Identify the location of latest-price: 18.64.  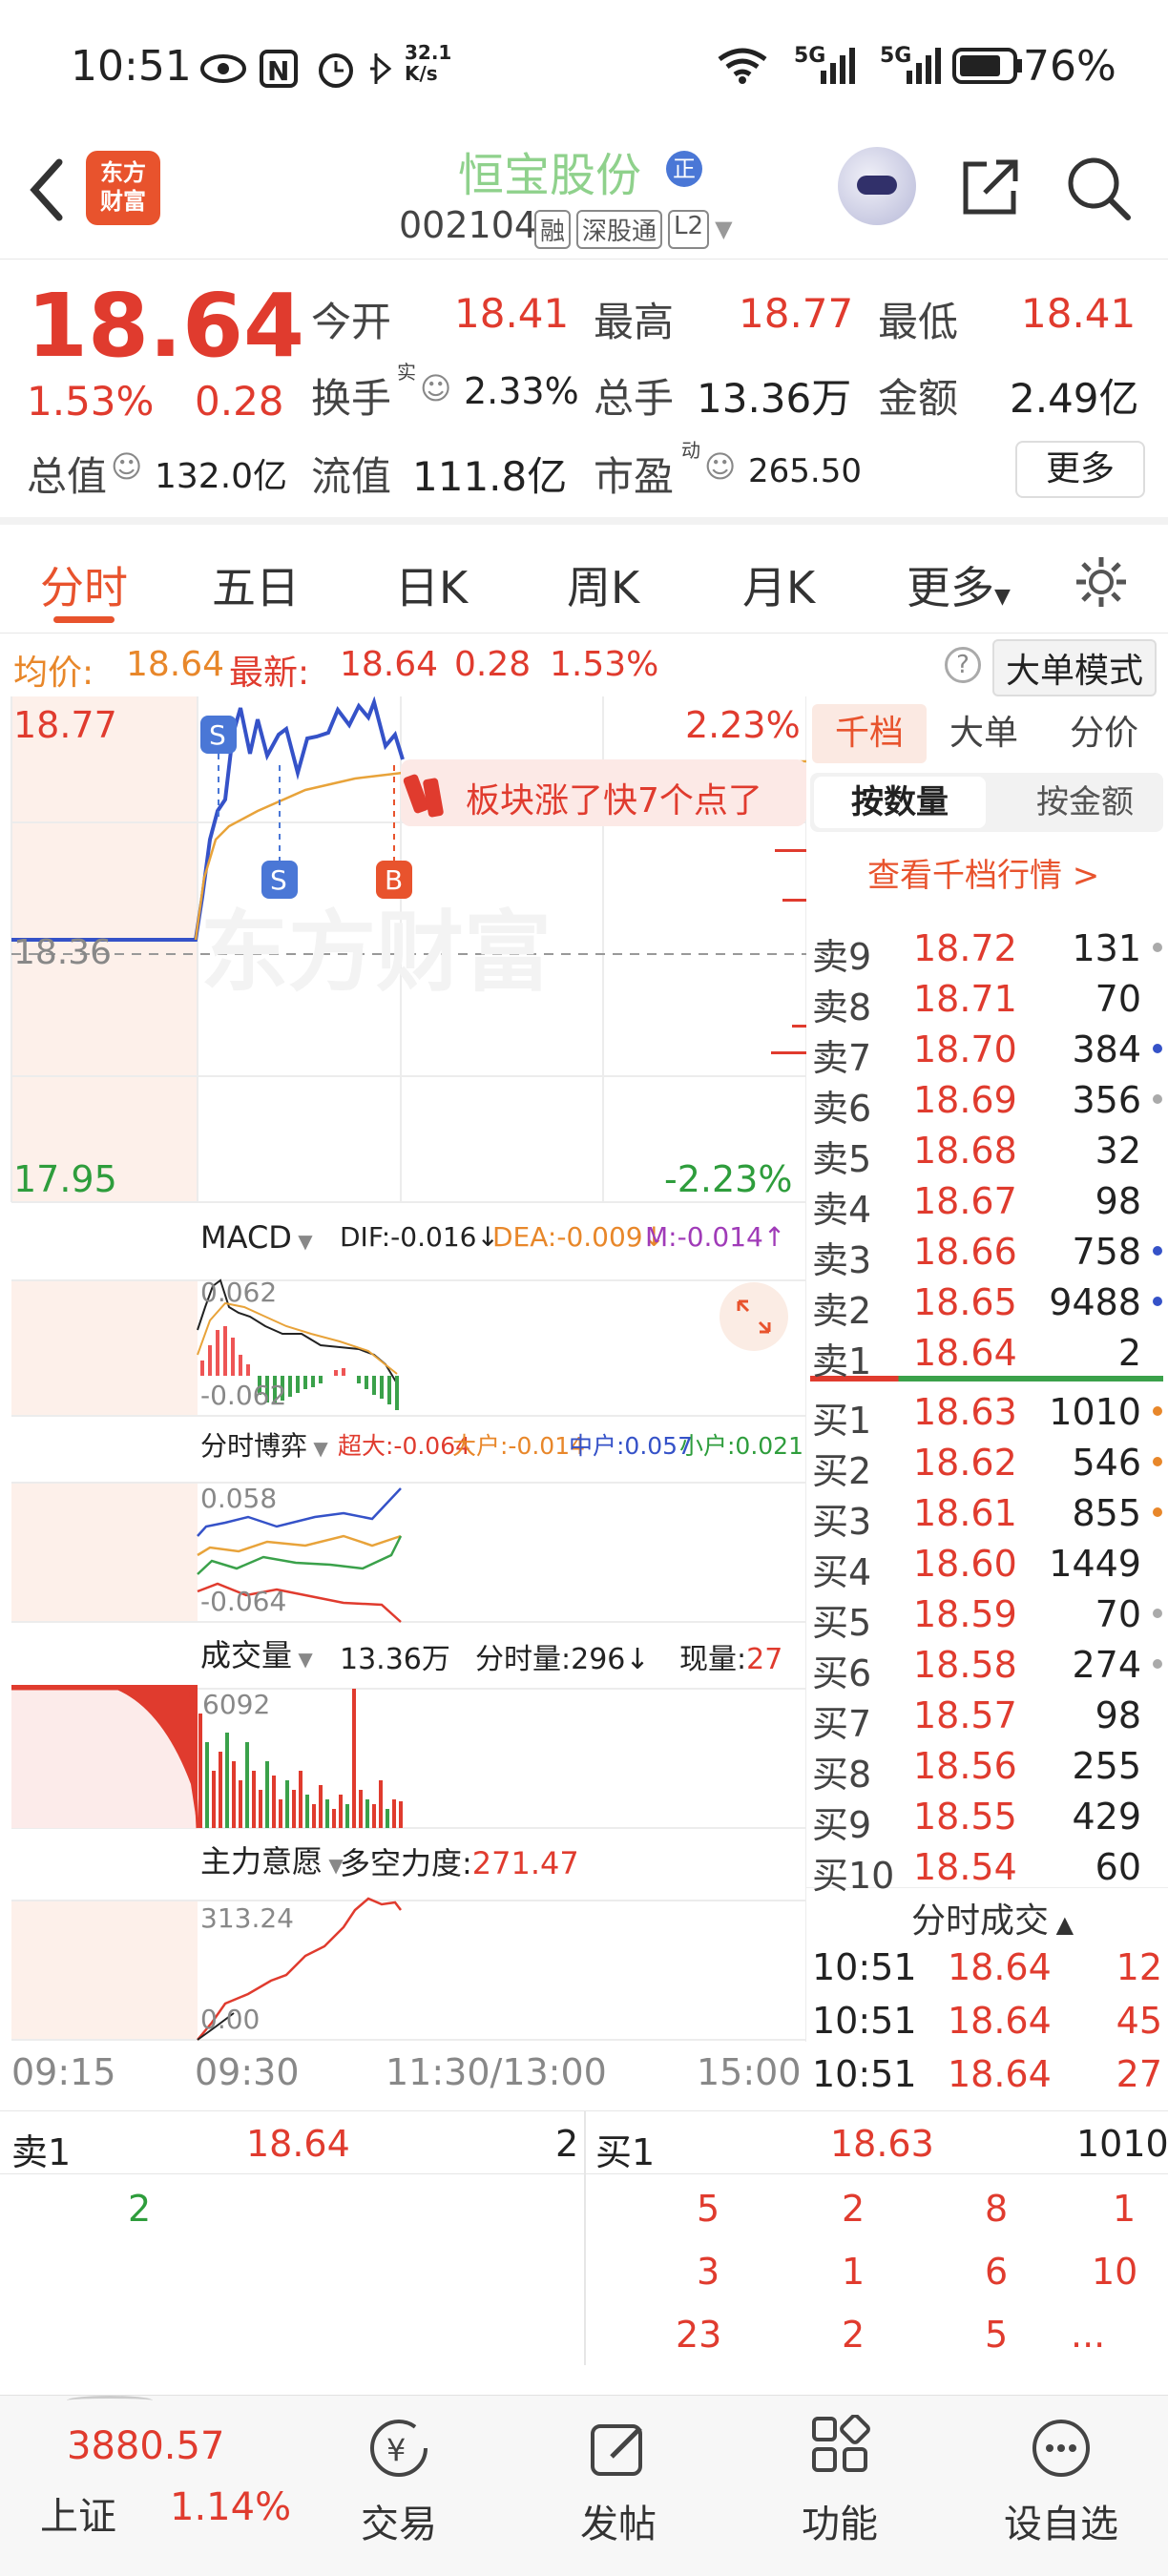
(390, 664).